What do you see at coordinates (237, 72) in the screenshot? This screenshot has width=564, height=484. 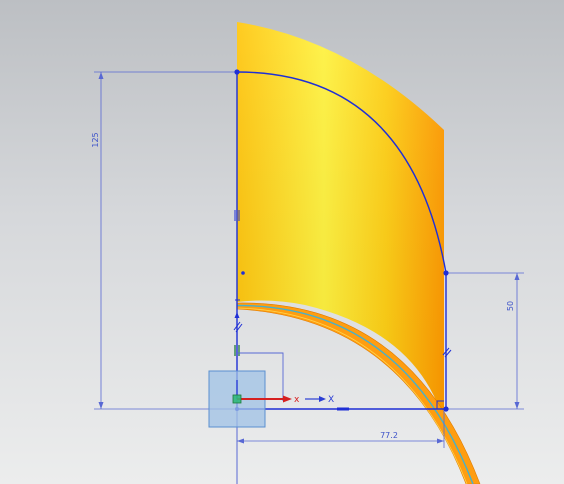 I see `sketch-point-top` at bounding box center [237, 72].